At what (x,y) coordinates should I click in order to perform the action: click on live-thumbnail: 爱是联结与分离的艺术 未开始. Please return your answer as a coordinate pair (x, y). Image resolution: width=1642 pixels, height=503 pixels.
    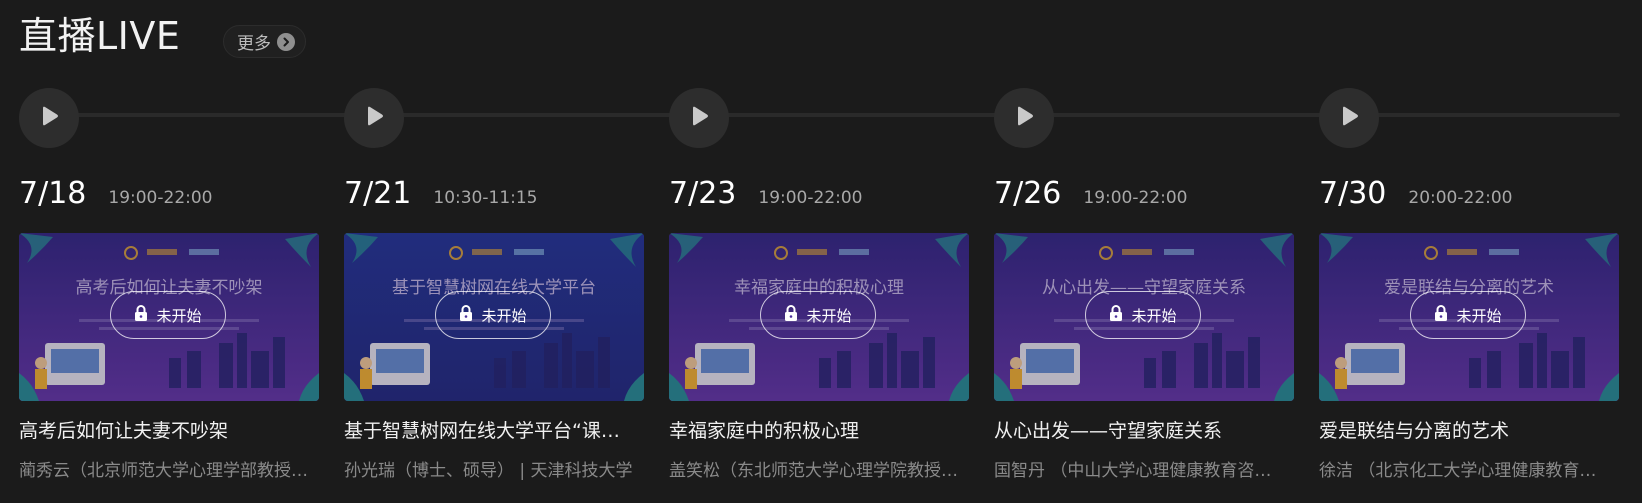
    Looking at the image, I should click on (1469, 317).